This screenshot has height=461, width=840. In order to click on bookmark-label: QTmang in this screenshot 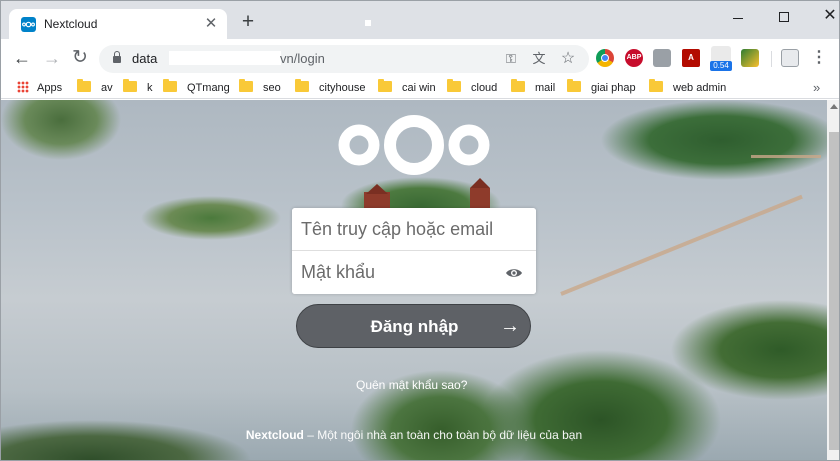, I will do `click(208, 88)`.